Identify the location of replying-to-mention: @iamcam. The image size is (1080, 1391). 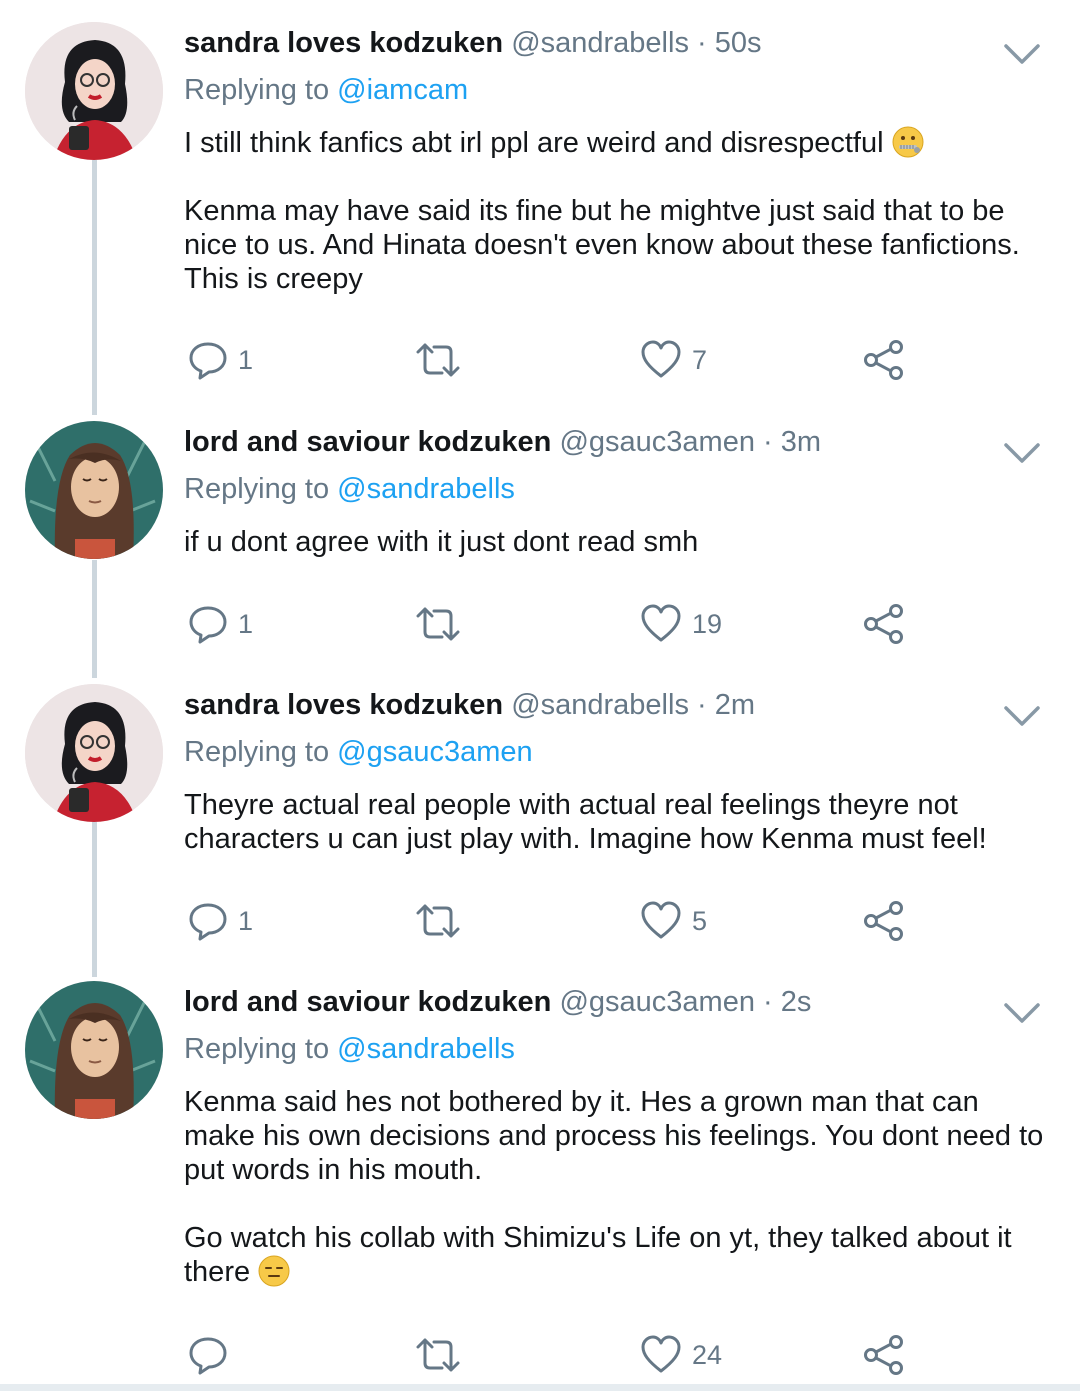
(402, 90).